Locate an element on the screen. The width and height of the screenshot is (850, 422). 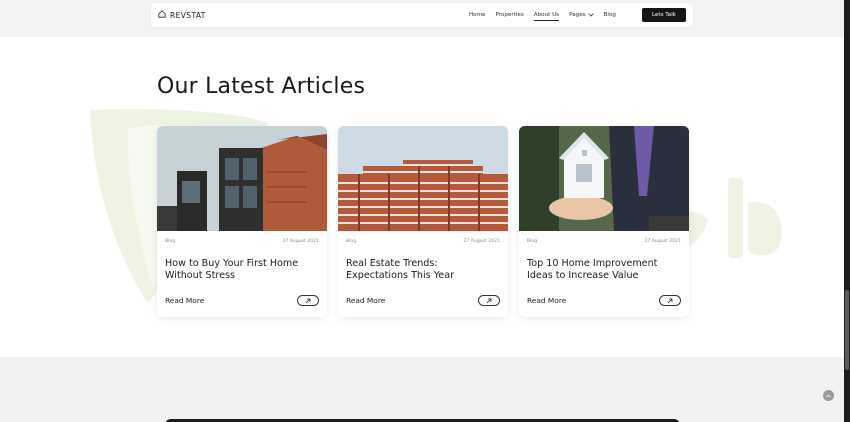
chevron-down-icon is located at coordinates (590, 15).